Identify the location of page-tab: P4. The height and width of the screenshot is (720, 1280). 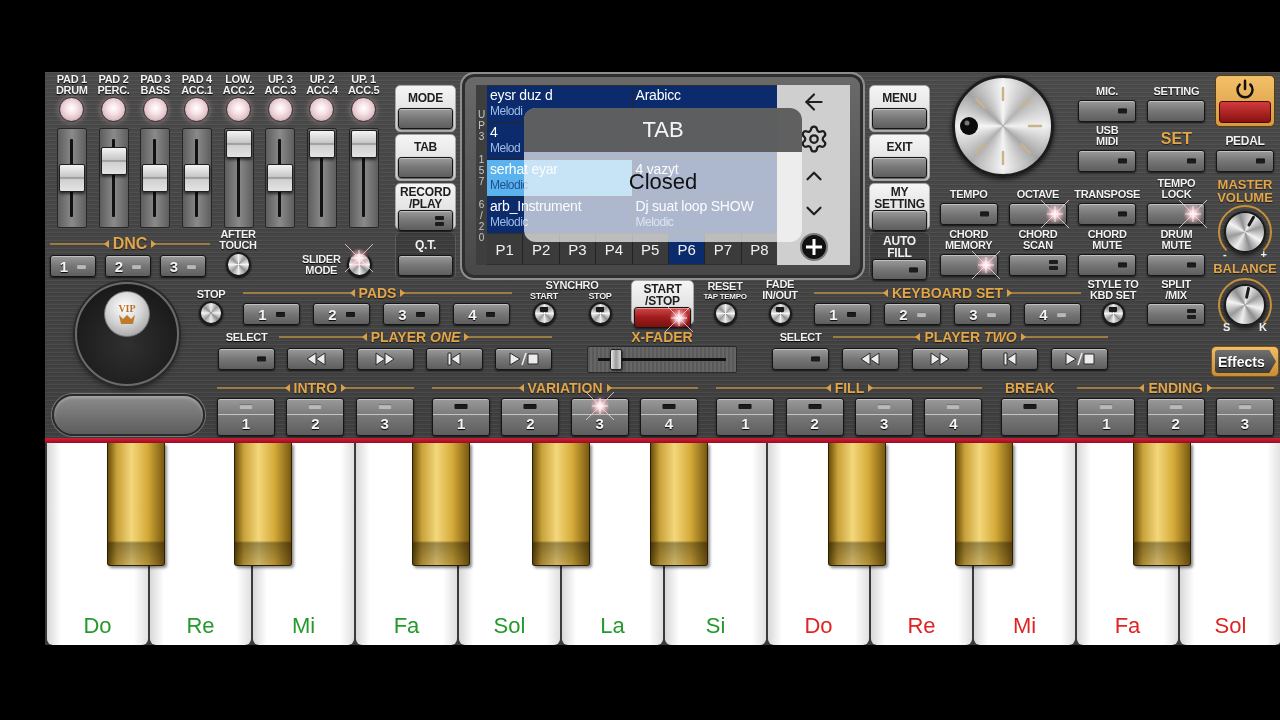
(614, 249).